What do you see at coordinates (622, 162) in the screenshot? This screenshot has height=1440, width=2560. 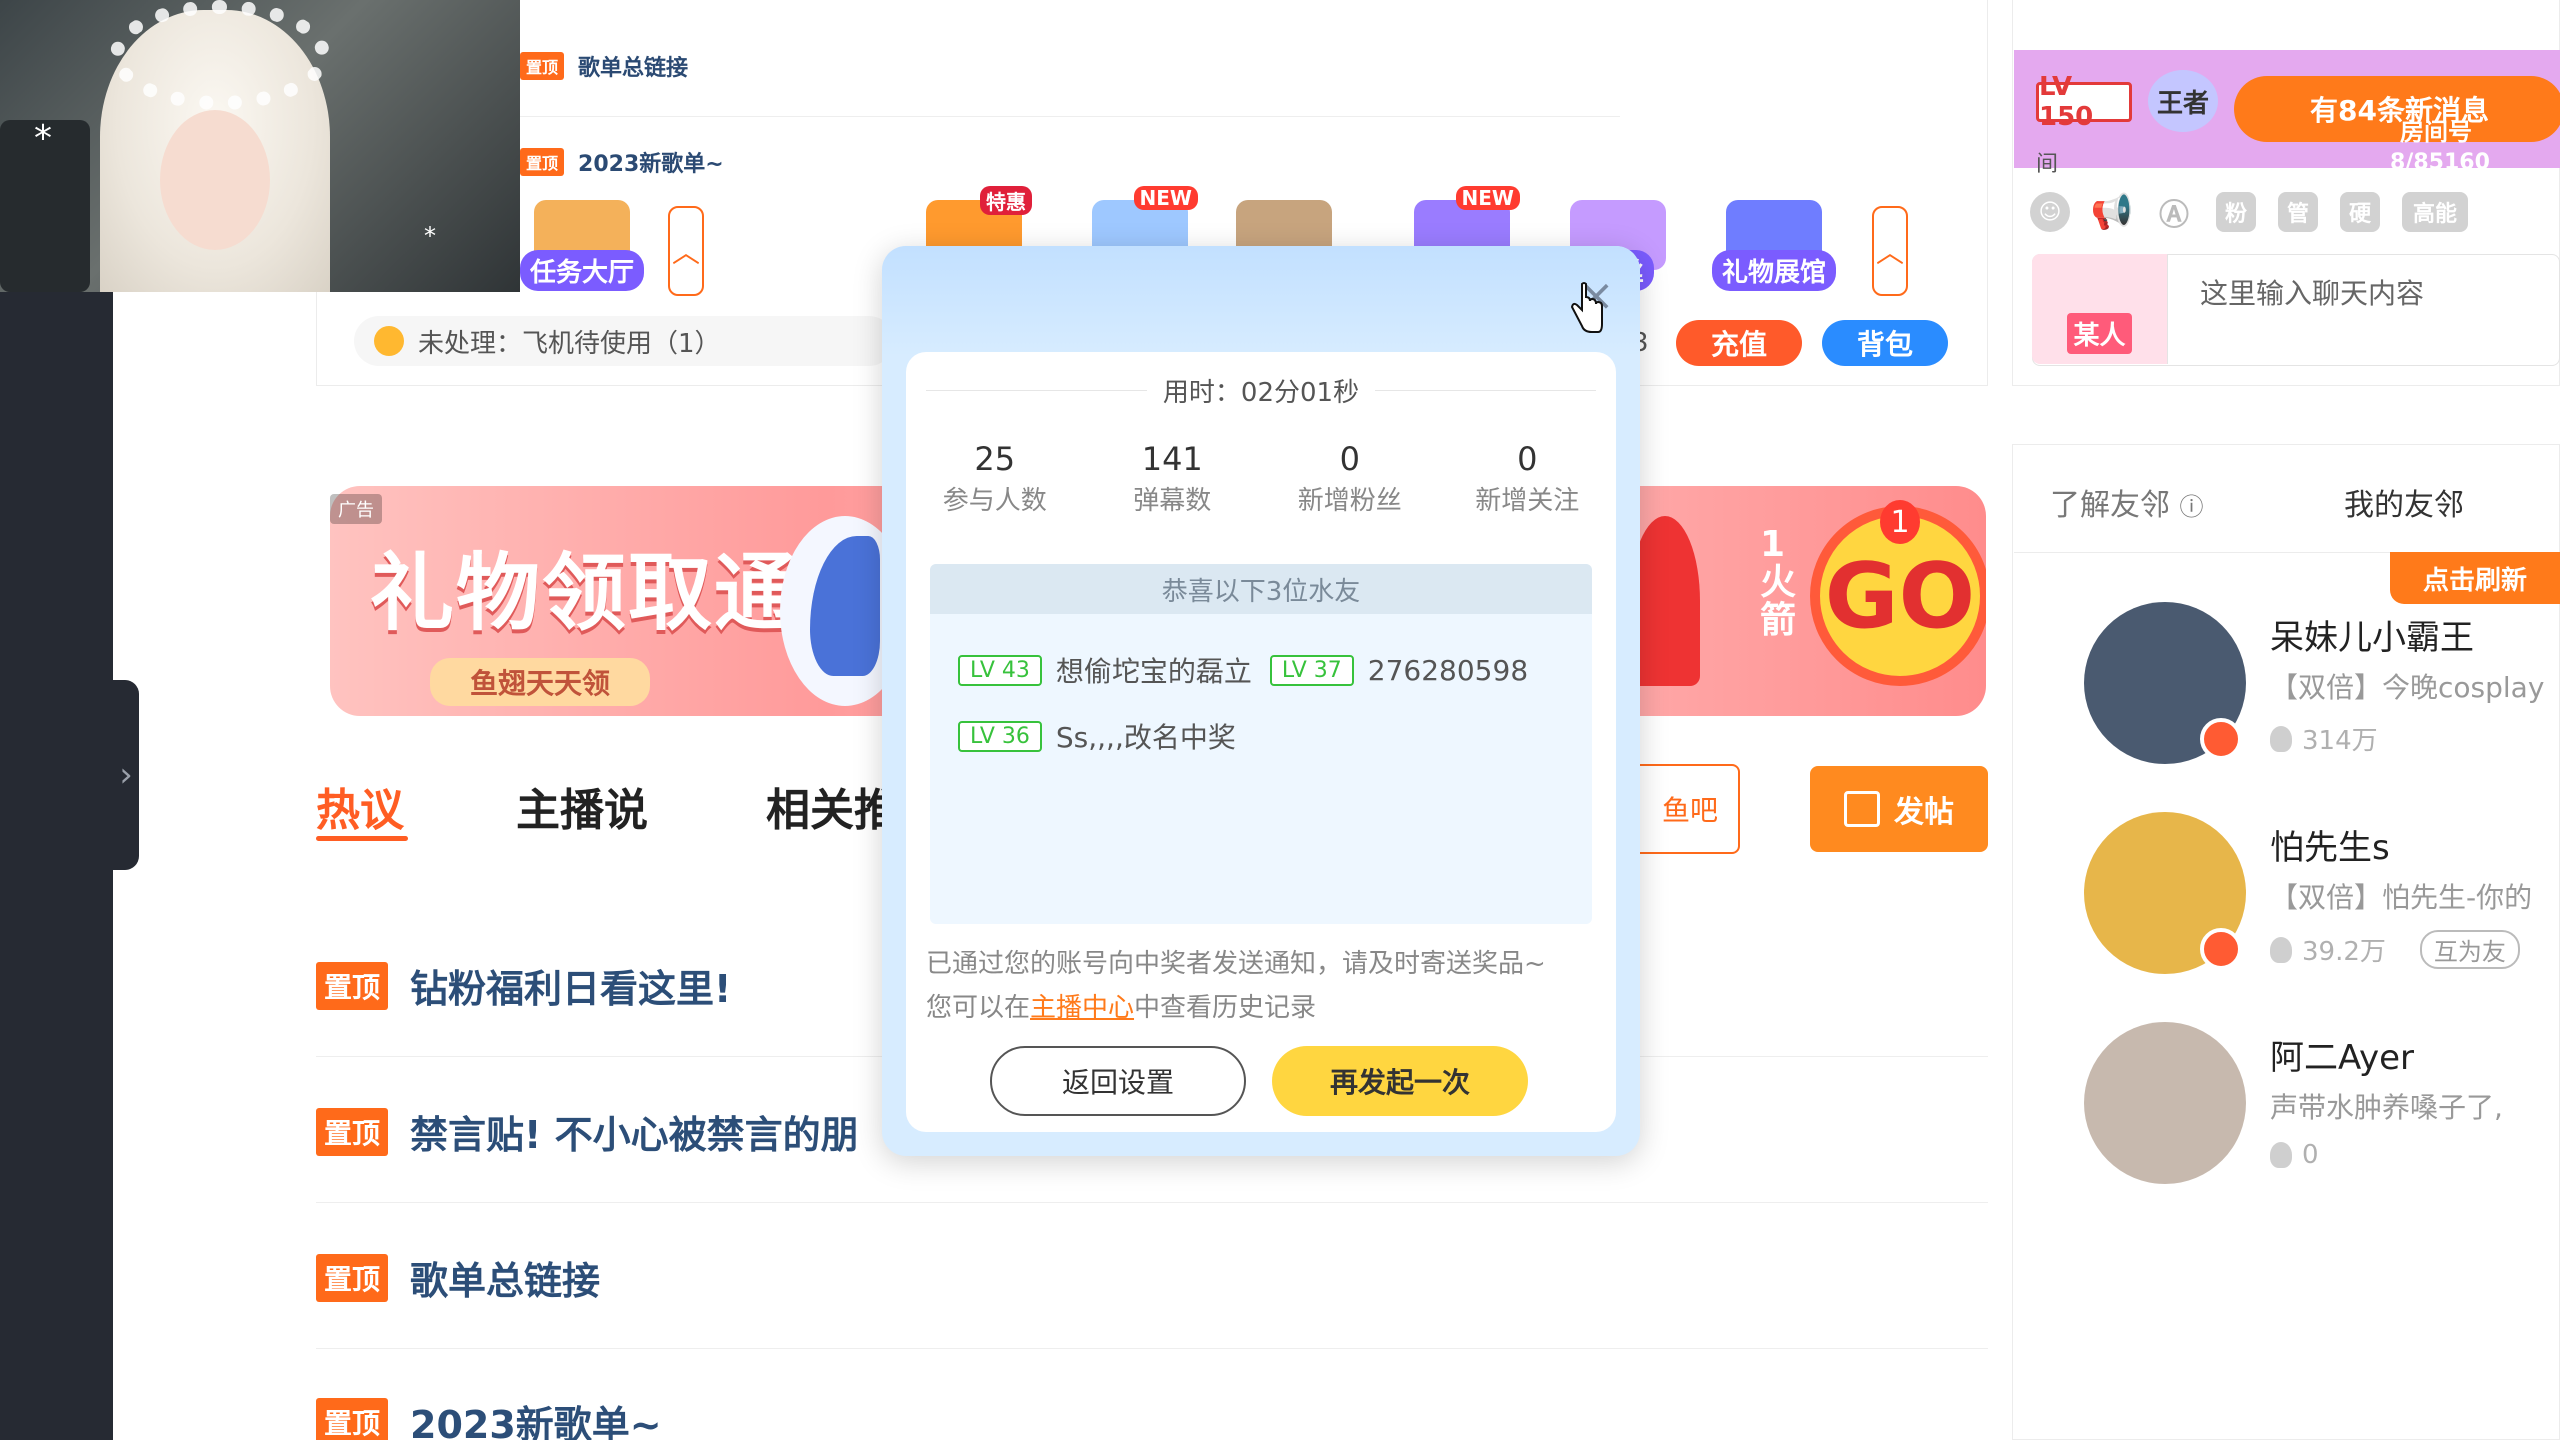 I see `list-item: 置顶 2023新歌单~` at bounding box center [622, 162].